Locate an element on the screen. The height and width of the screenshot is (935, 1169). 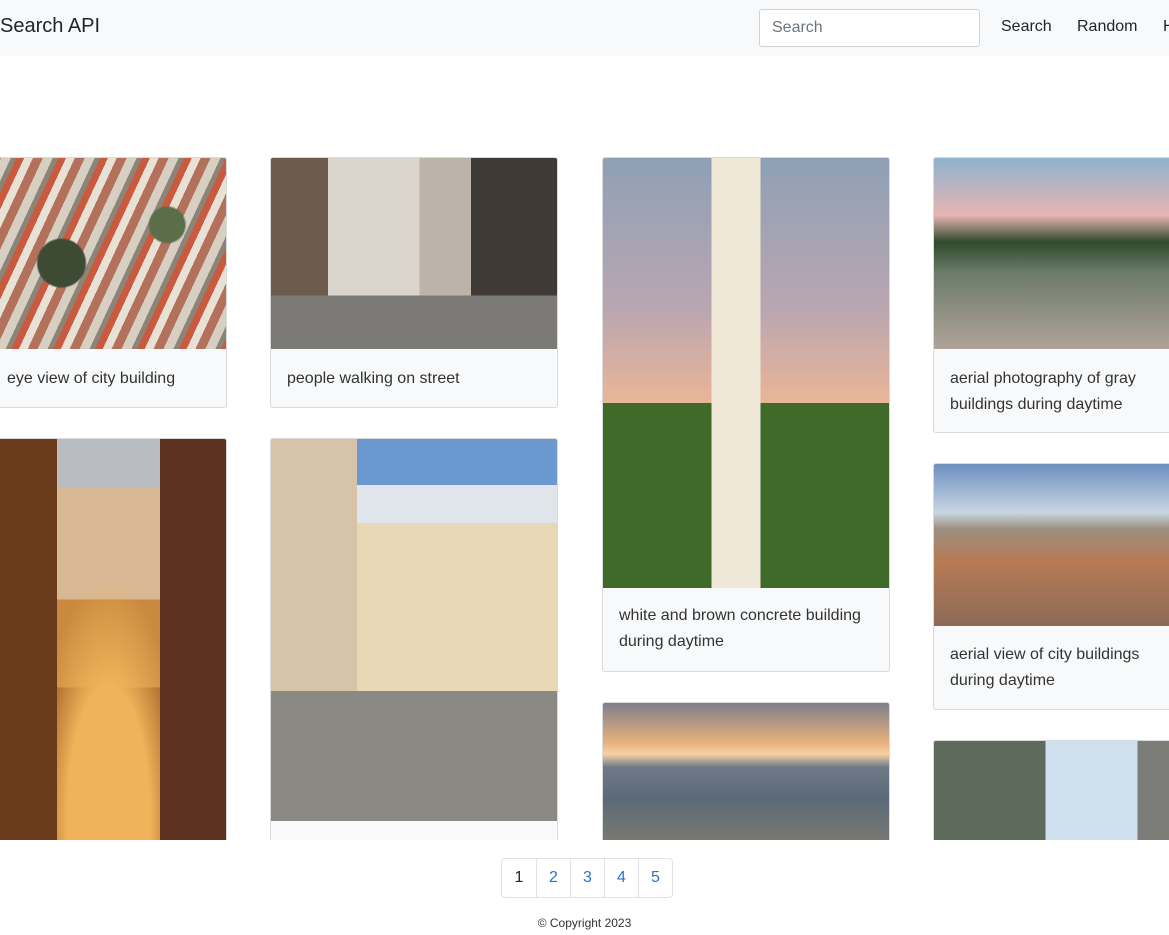
street-church-photo is located at coordinates (1051, 790).